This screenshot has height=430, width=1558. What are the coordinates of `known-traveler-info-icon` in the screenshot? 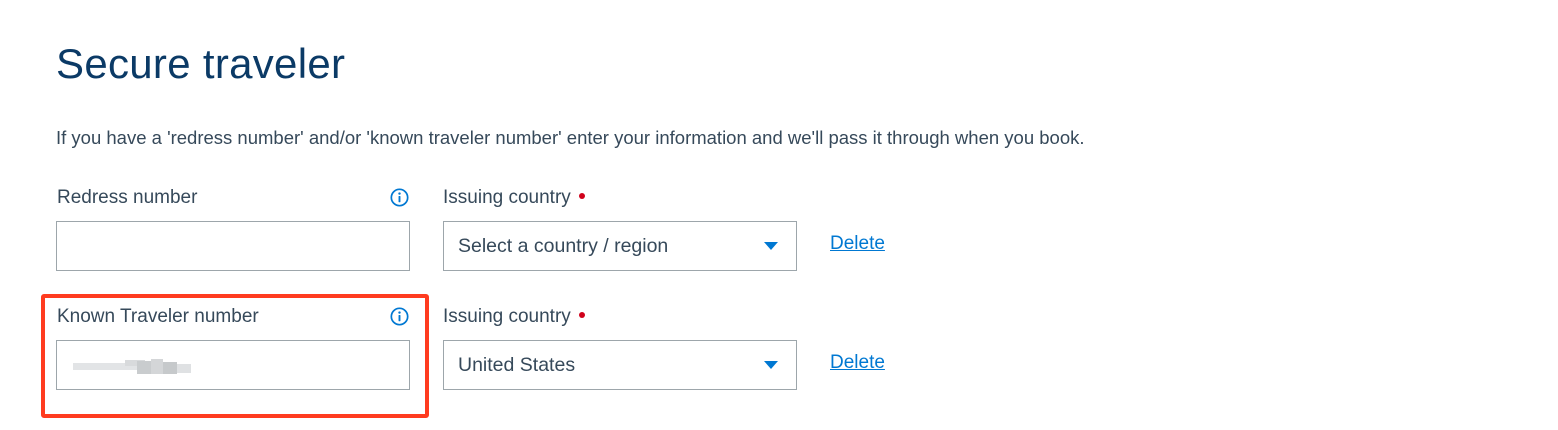 It's located at (399, 316).